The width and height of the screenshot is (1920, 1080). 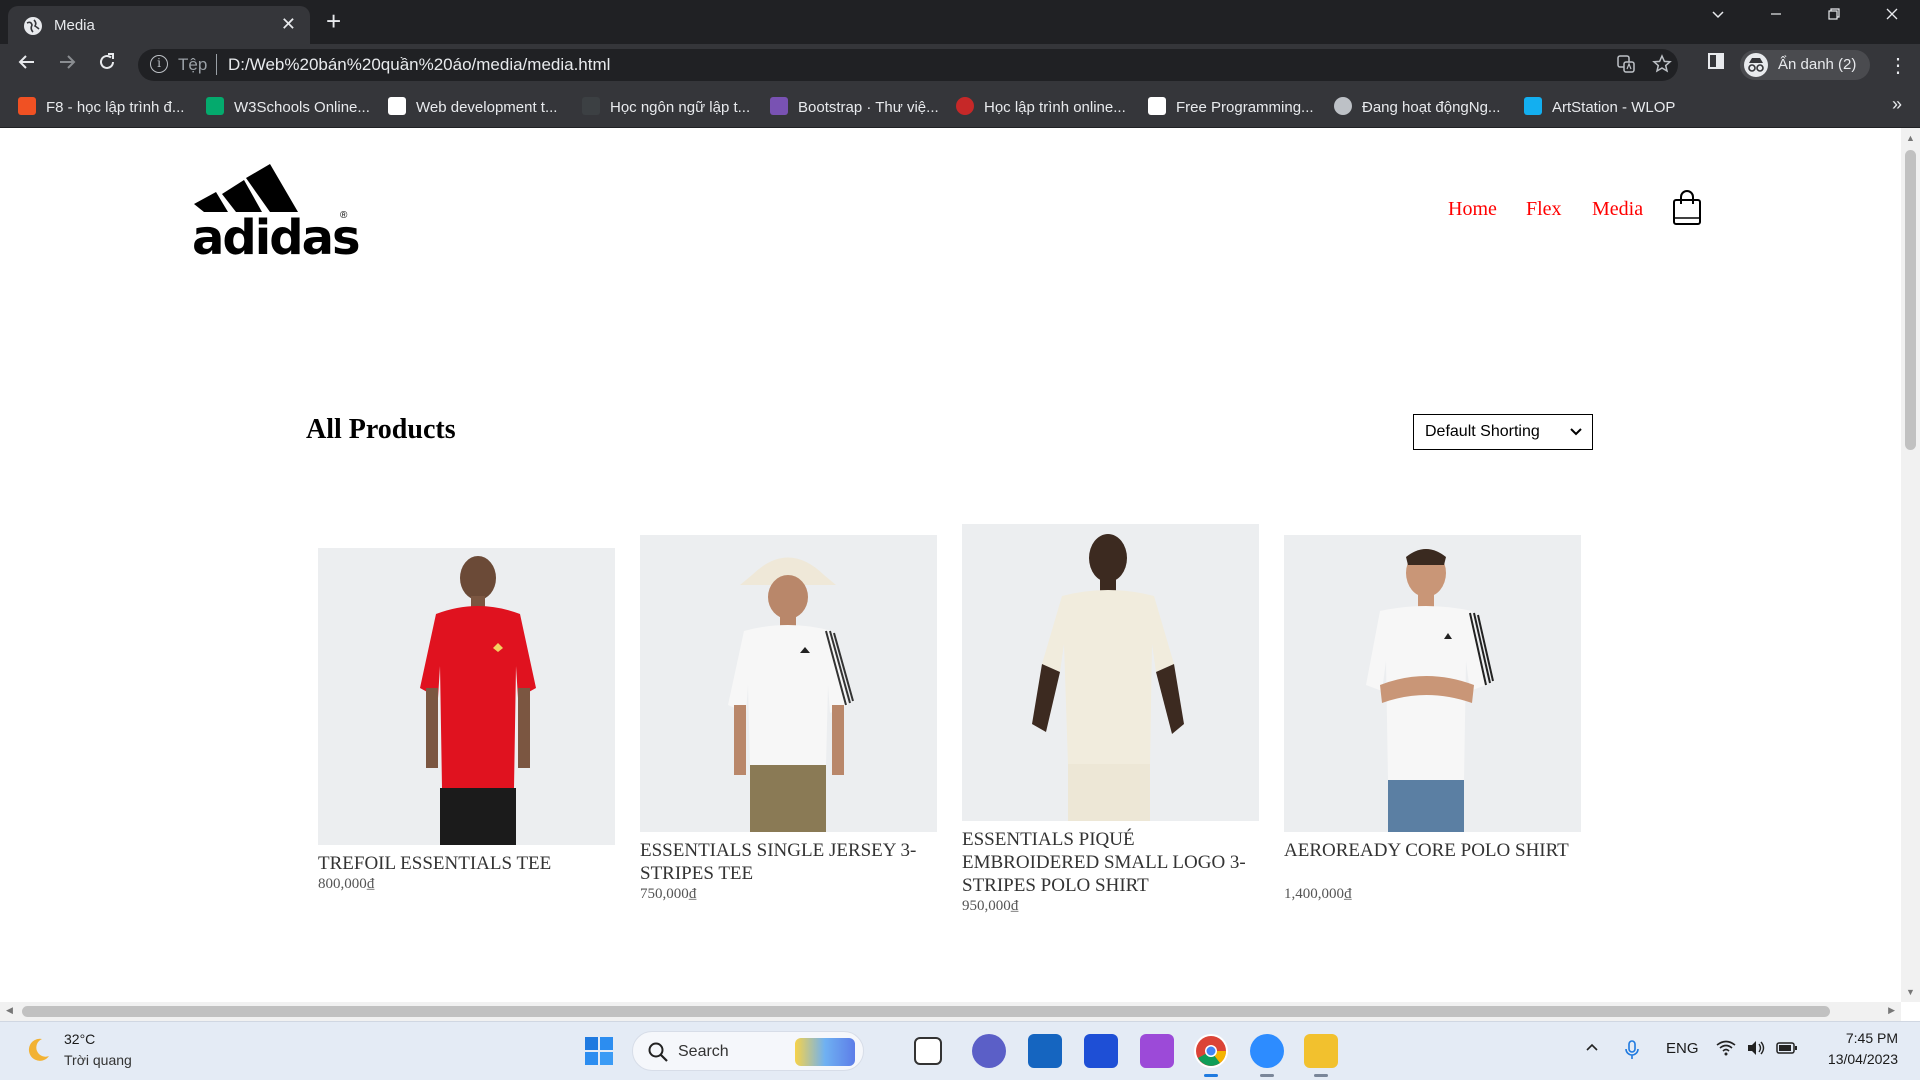 I want to click on vertical-scrollbar: ▲ ▼, so click(x=1910, y=565).